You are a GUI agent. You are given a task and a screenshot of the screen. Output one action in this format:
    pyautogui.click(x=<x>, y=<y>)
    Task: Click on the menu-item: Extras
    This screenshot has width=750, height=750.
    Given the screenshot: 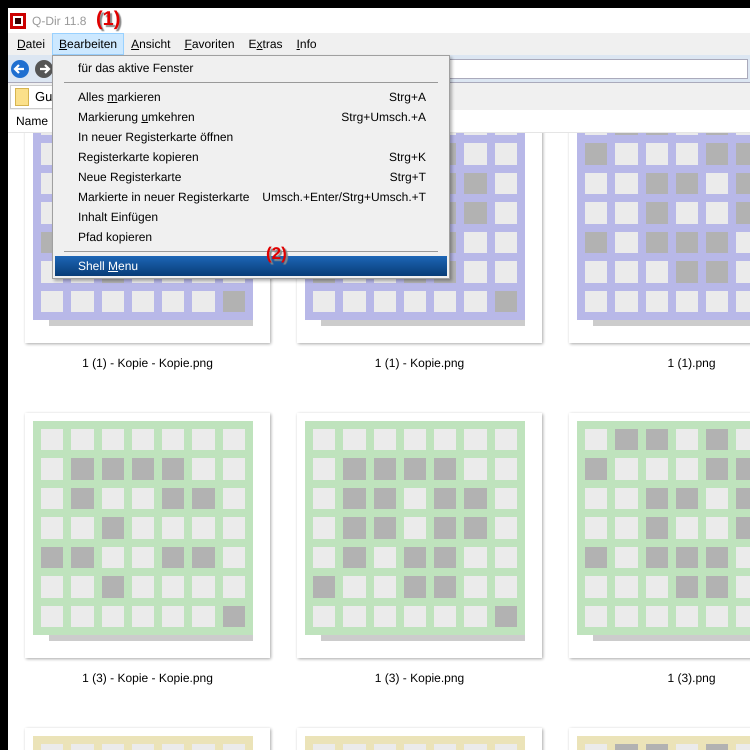 What is the action you would take?
    pyautogui.click(x=266, y=44)
    